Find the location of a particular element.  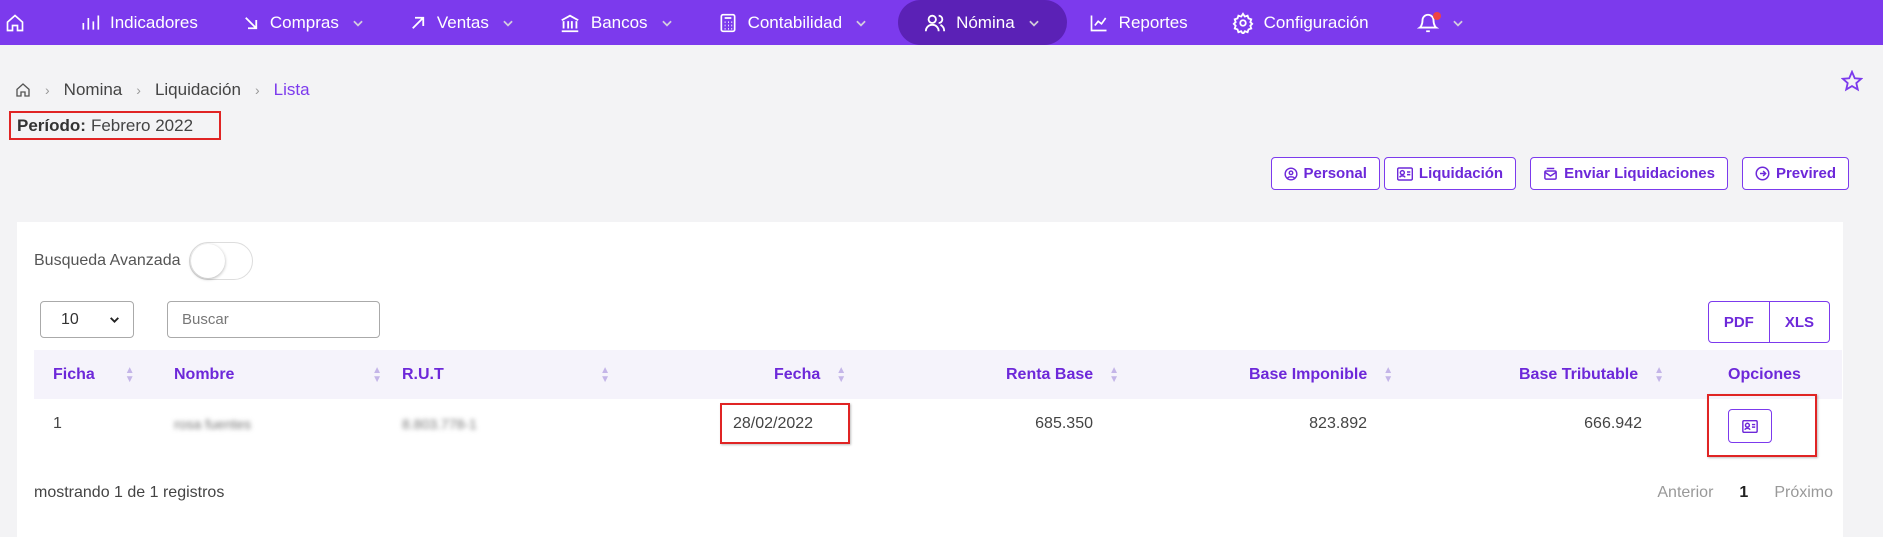

page-size-select: 10 is located at coordinates (87, 319).